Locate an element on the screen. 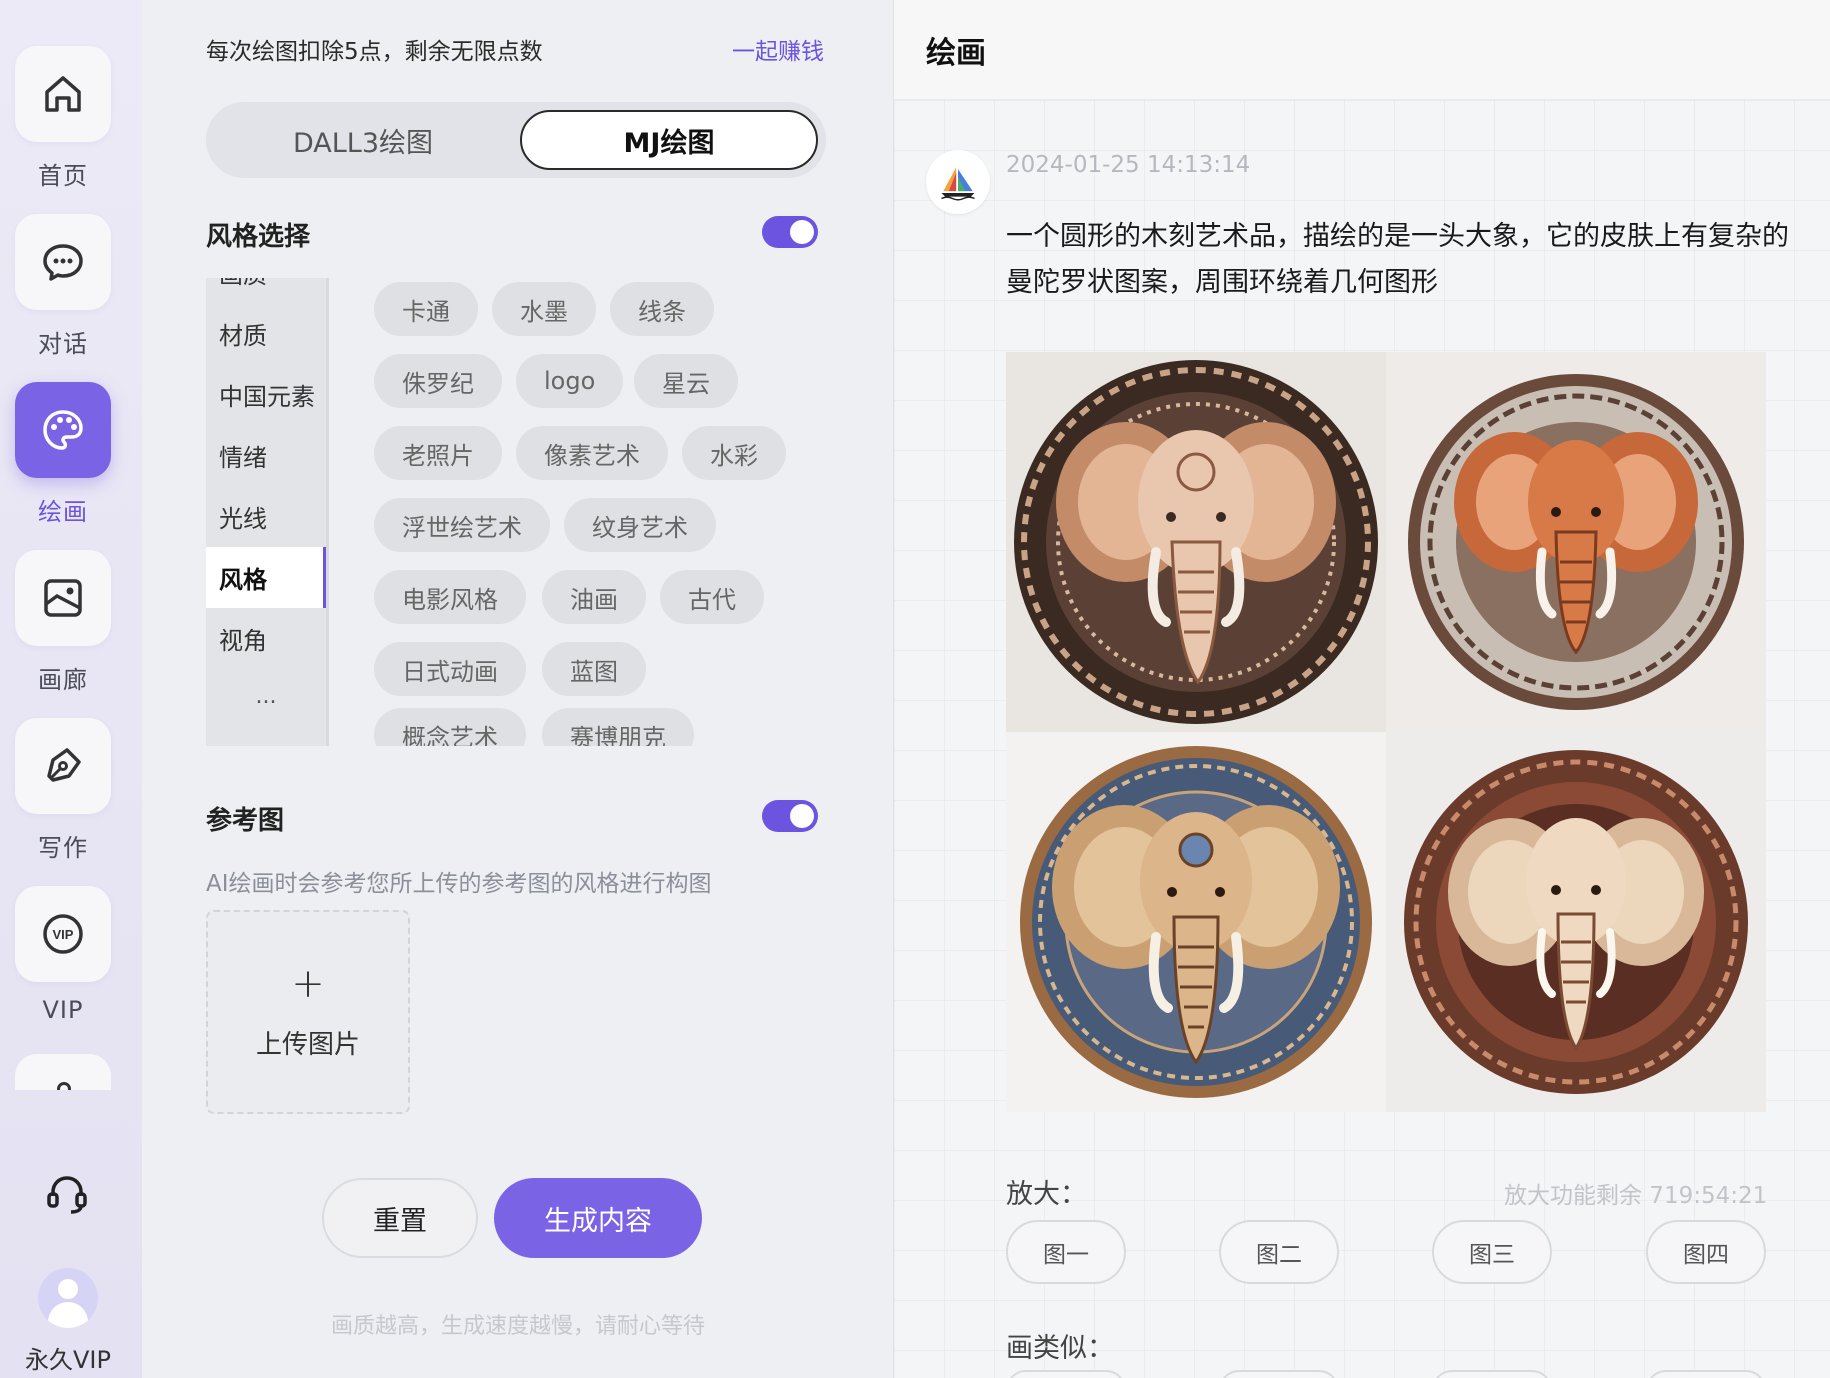 This screenshot has height=1378, width=1830. style-tag: 线条 is located at coordinates (662, 309).